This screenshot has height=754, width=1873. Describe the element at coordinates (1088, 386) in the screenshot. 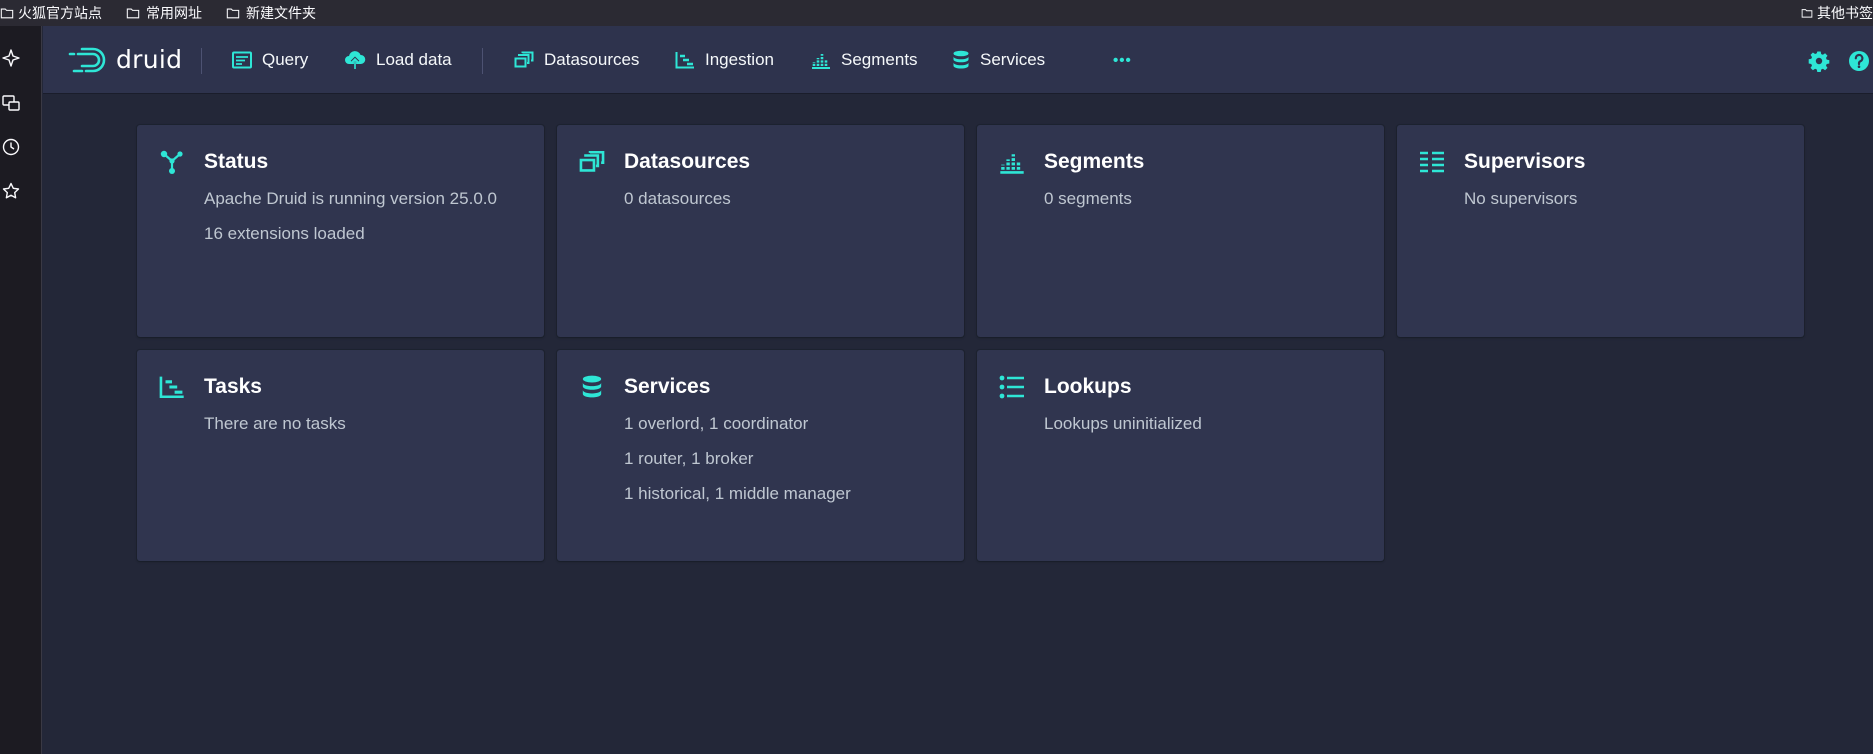

I see `card-title: Lookups` at that location.